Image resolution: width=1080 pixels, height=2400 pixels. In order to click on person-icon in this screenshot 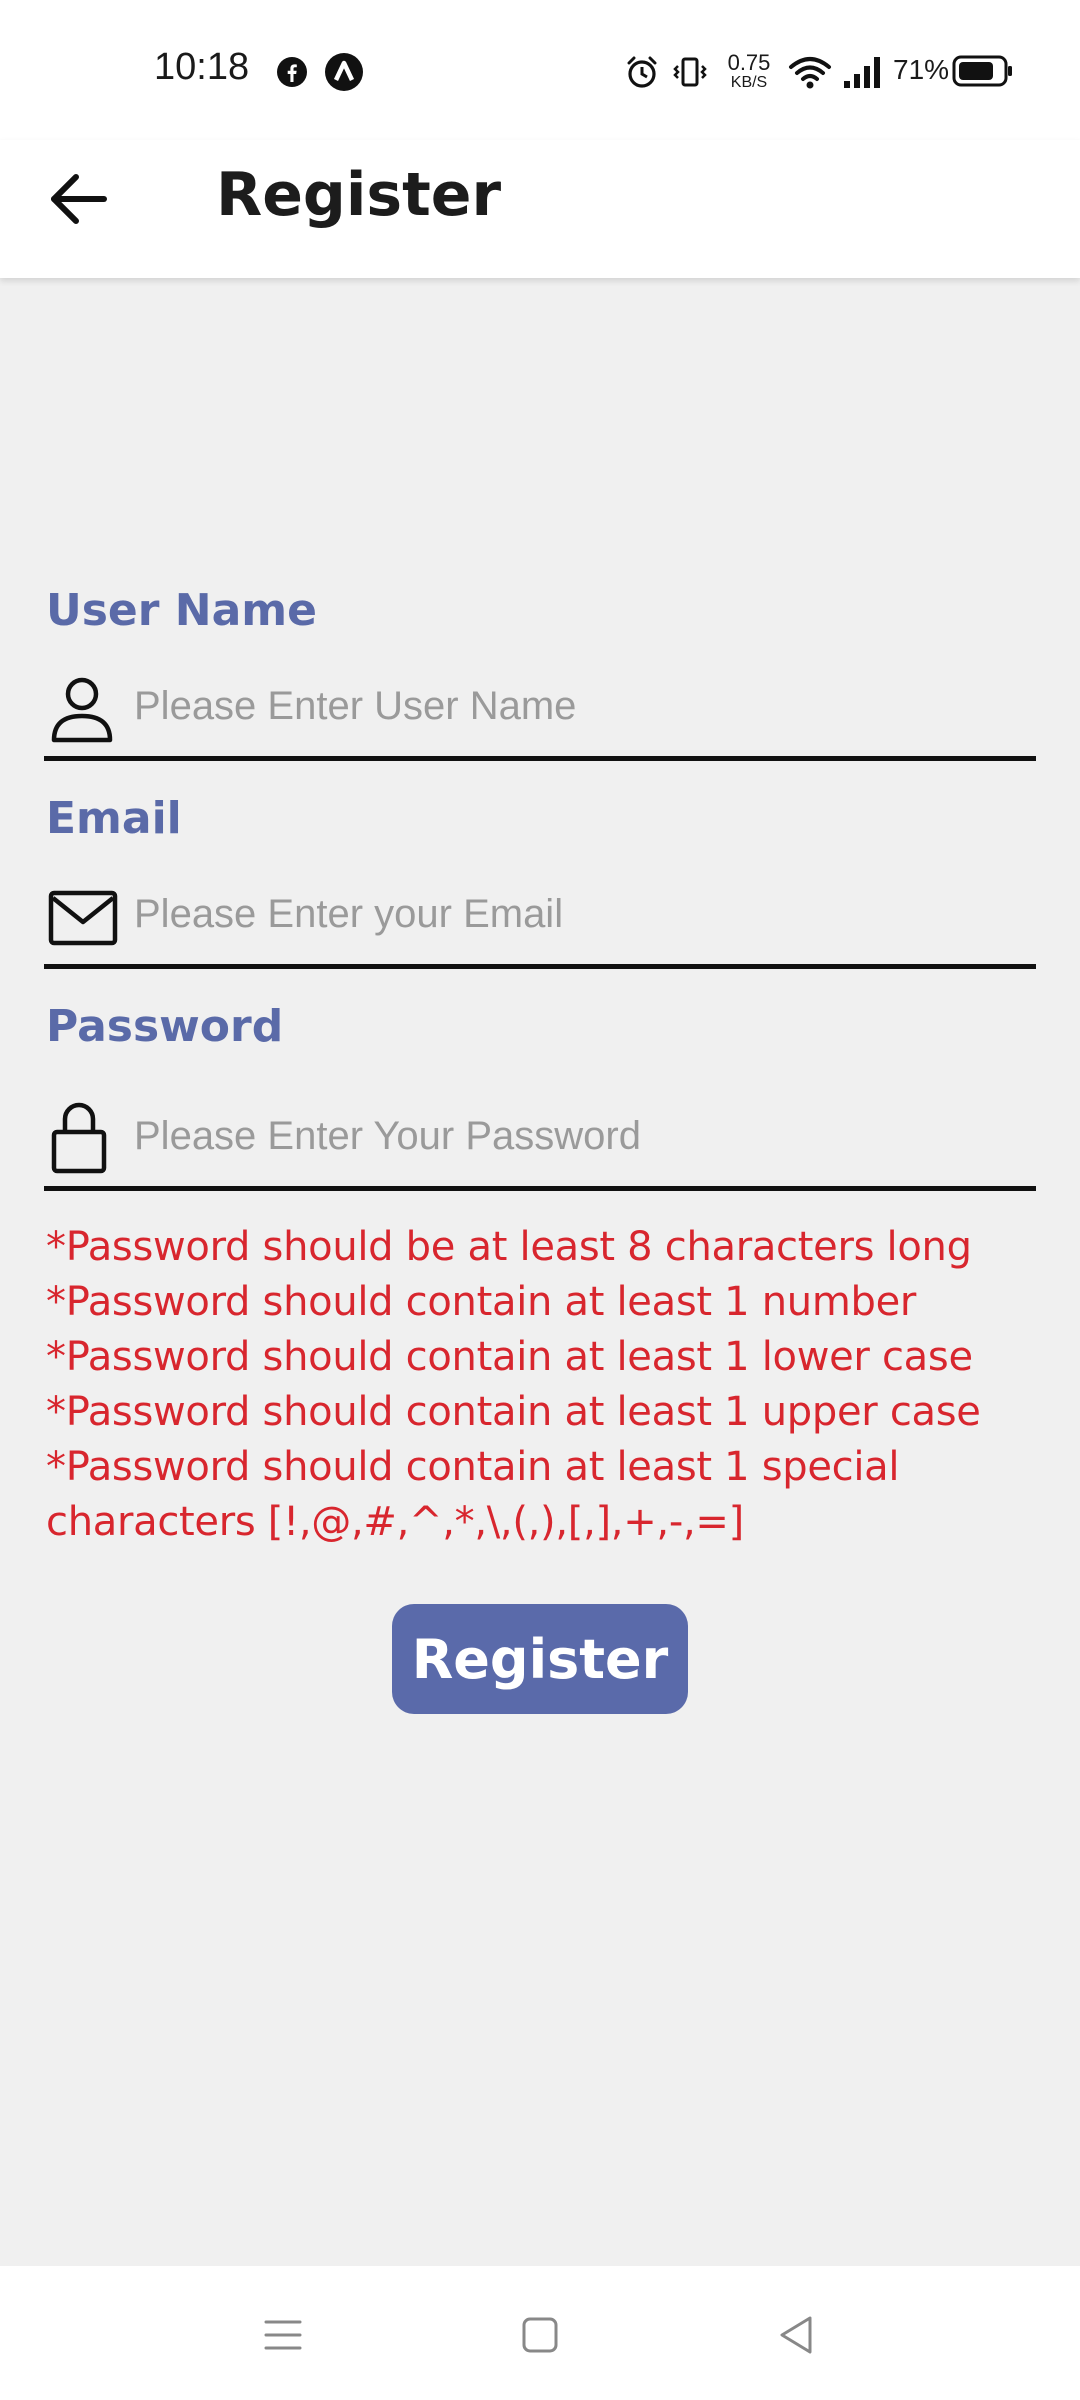, I will do `click(82, 710)`.